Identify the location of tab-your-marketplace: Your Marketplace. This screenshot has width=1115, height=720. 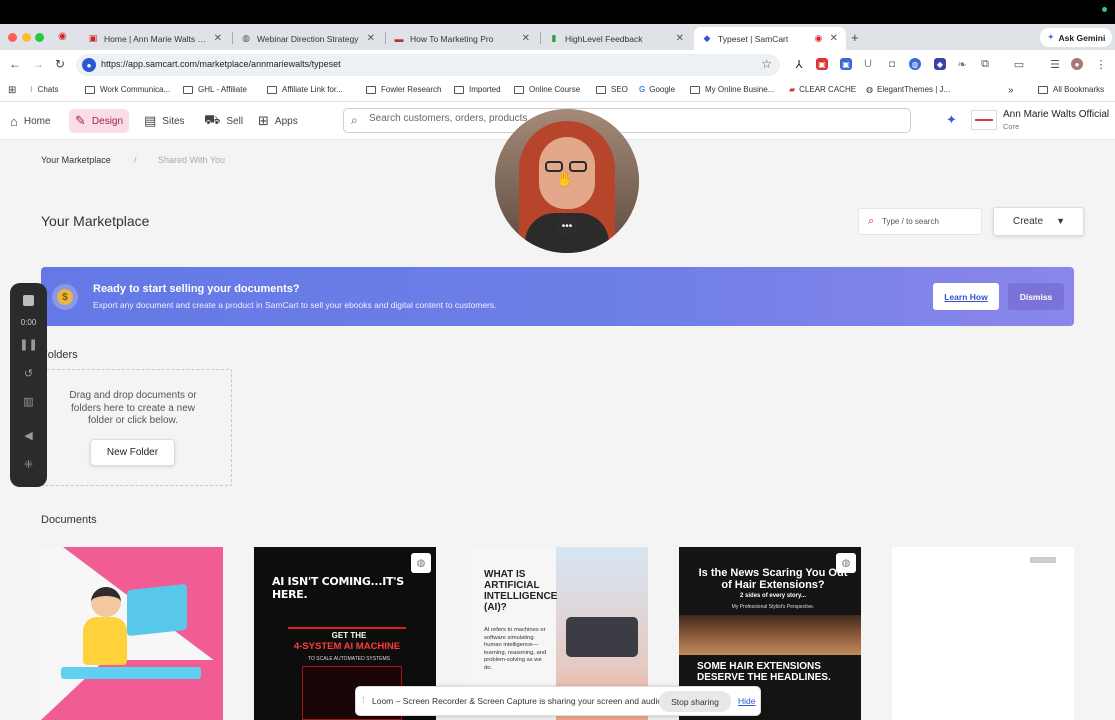
(76, 160).